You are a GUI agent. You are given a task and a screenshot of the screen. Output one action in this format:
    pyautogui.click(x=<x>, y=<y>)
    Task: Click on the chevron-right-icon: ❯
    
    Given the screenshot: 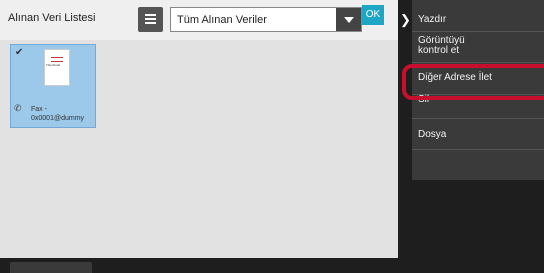 What is the action you would take?
    pyautogui.click(x=405, y=20)
    